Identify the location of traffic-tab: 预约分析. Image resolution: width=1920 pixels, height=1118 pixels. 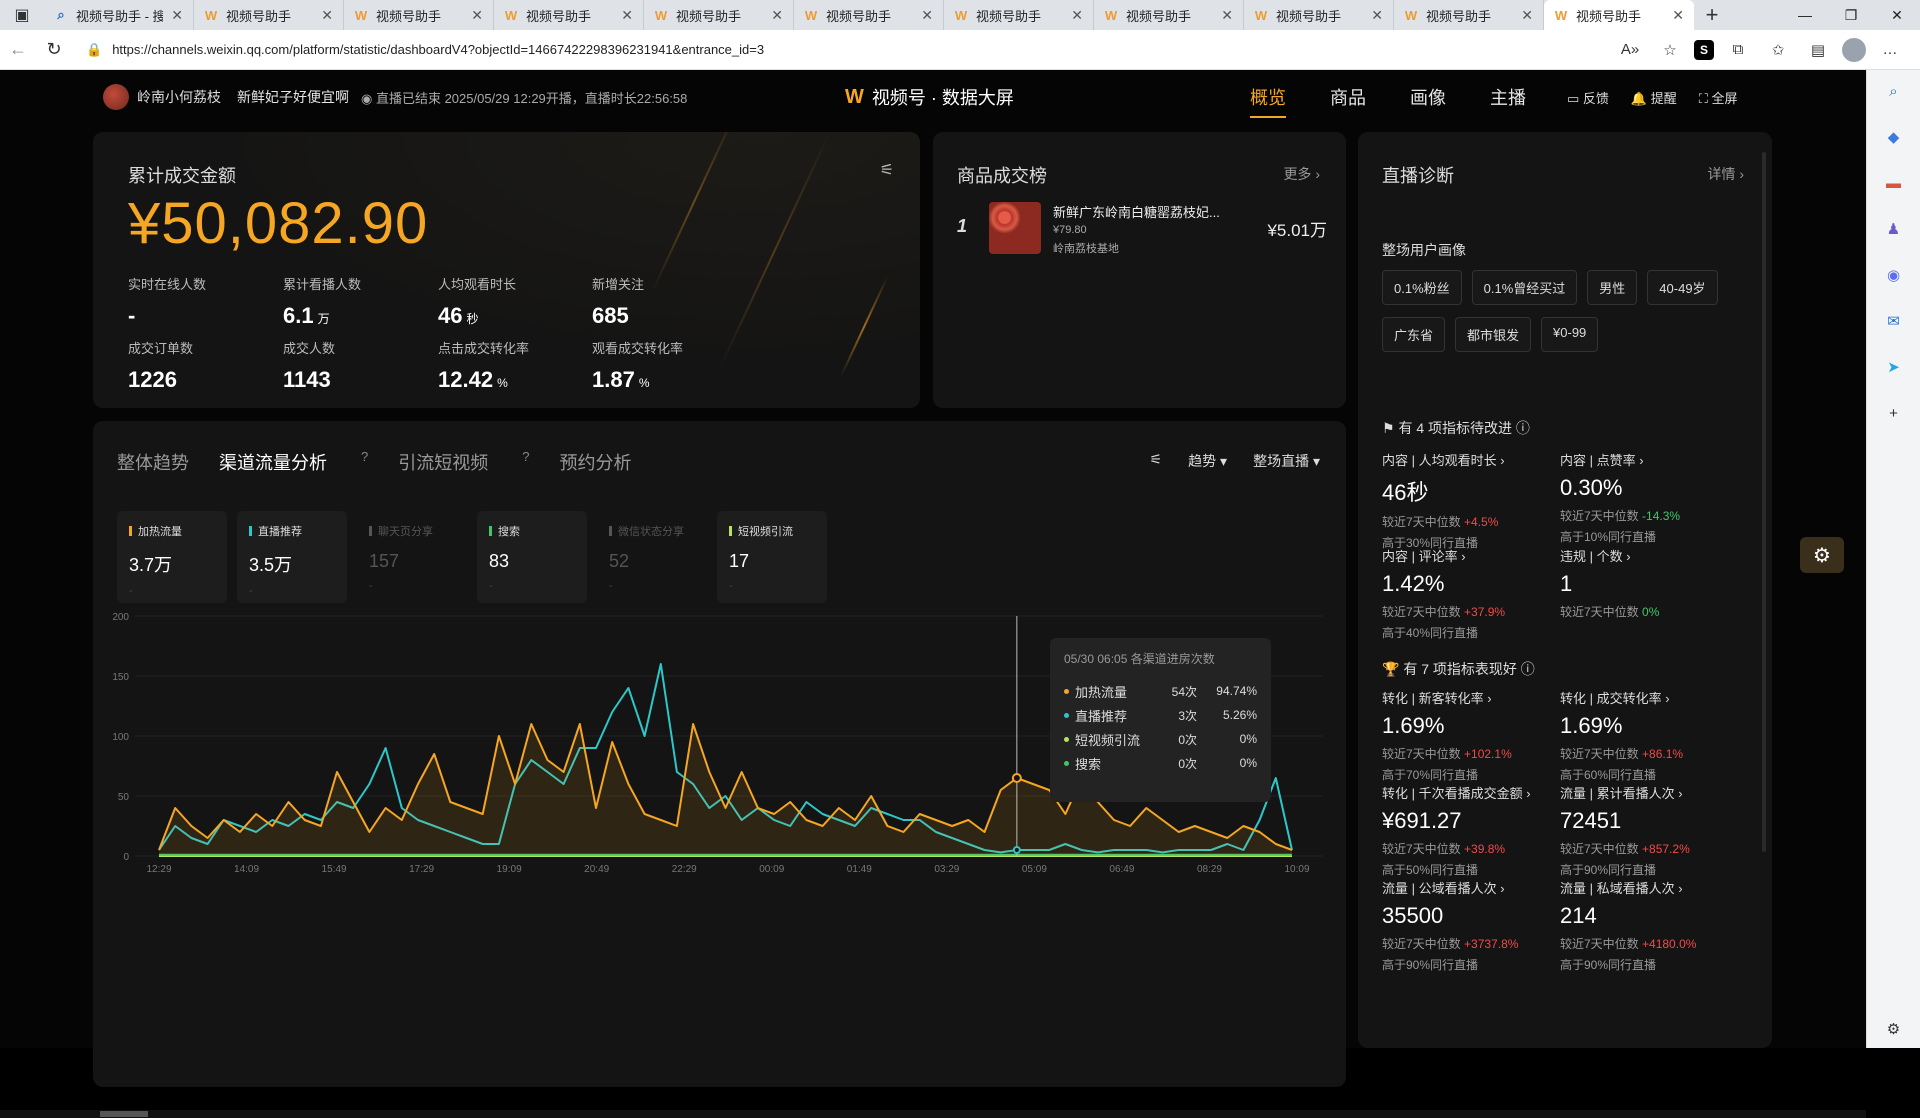
(595, 462).